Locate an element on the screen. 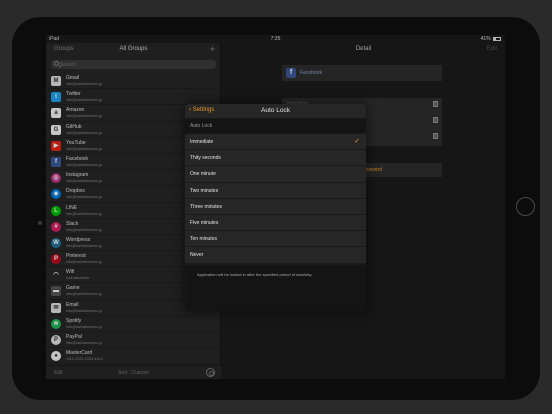 Image resolution: width=552 pixels, height=414 pixels. option-label: Immediate is located at coordinates (202, 142).